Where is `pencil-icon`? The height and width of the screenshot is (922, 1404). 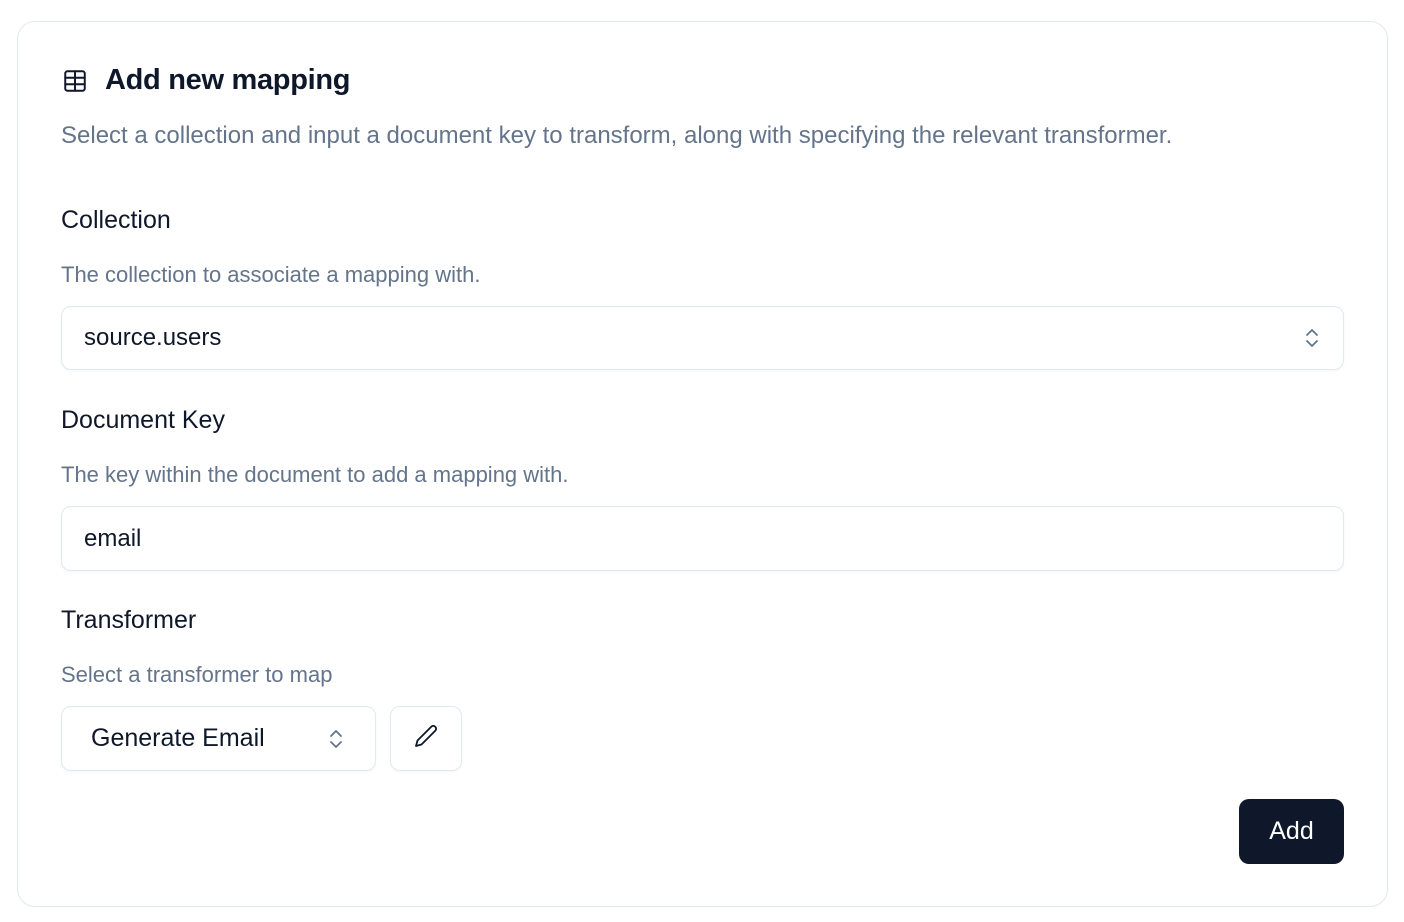 pencil-icon is located at coordinates (426, 738).